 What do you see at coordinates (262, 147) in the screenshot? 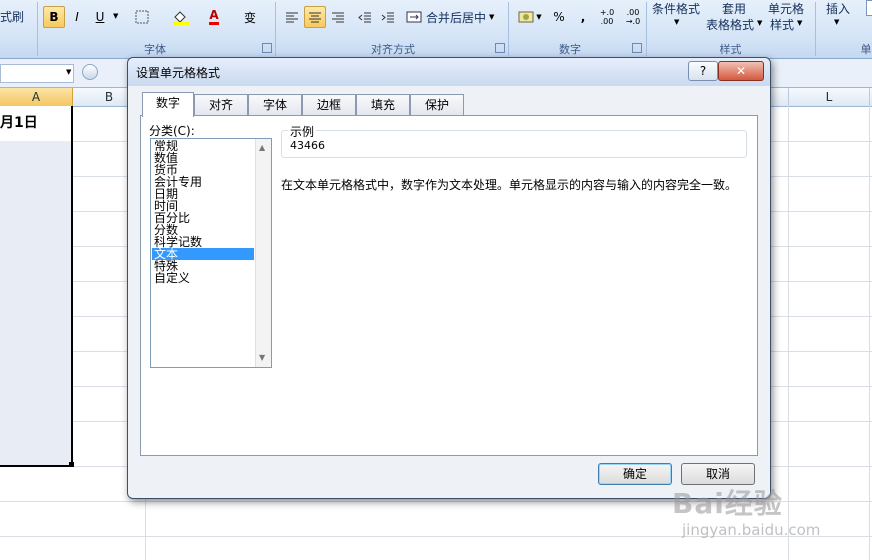
I see `scroll-up-icon: ▲` at bounding box center [262, 147].